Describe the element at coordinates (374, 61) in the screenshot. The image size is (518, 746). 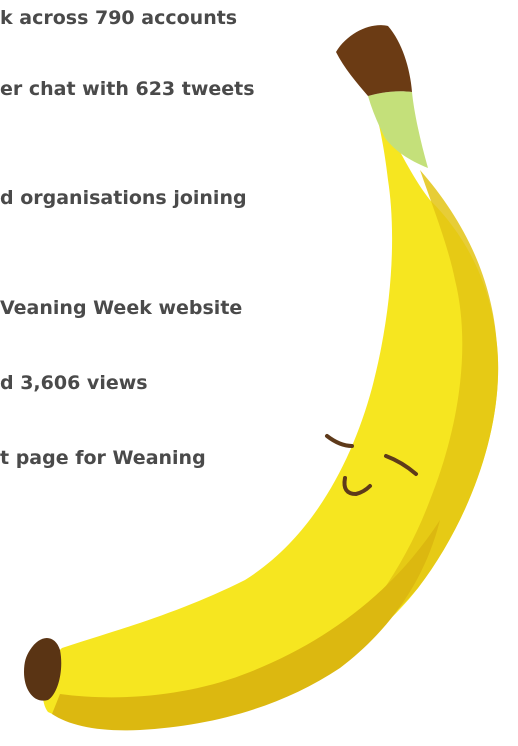
I see `banana-stem-tip` at that location.